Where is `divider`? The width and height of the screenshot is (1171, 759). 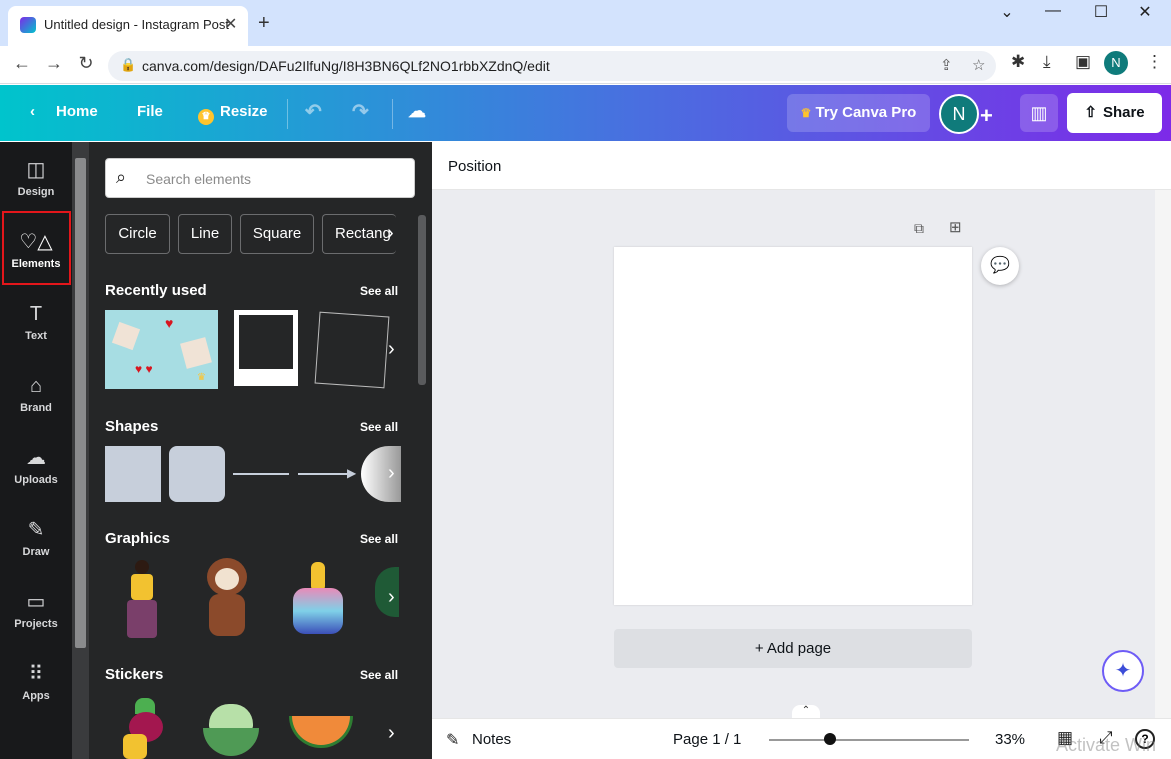 divider is located at coordinates (392, 114).